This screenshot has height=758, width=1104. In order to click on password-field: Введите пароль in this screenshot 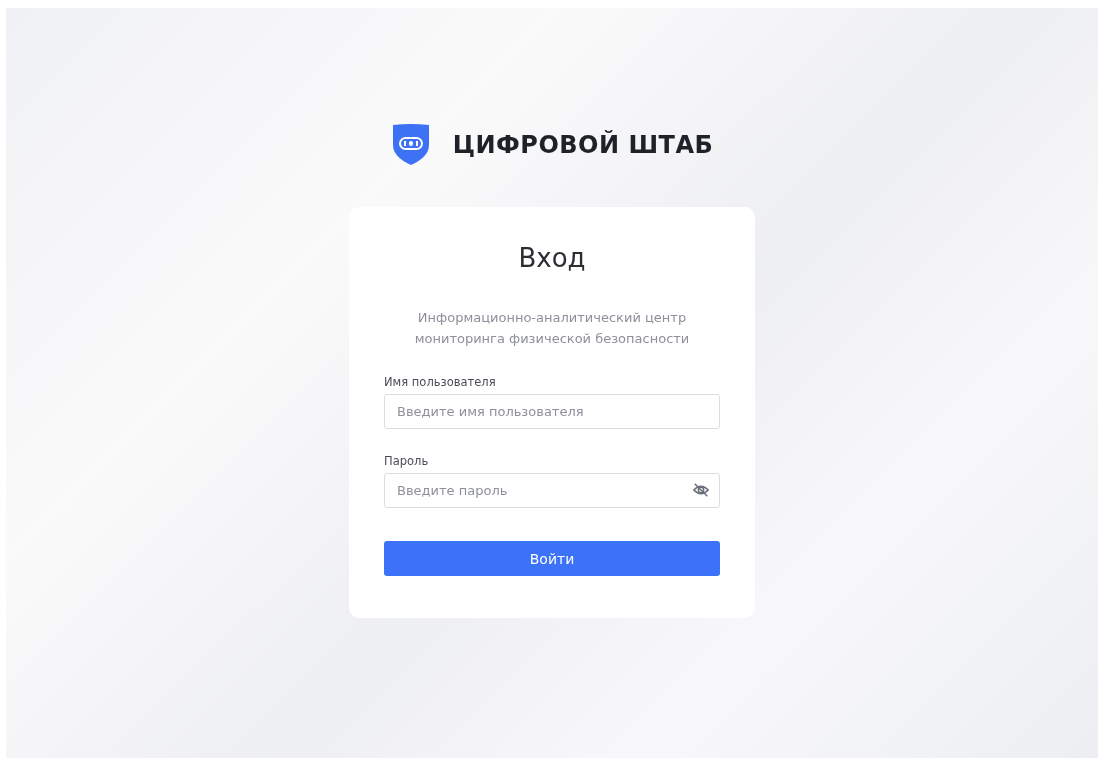, I will do `click(552, 490)`.